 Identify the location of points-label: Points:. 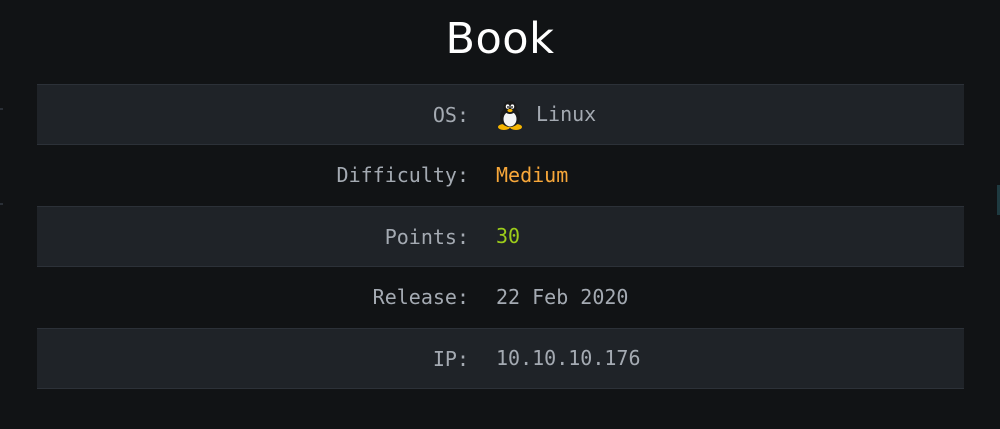
(426, 237).